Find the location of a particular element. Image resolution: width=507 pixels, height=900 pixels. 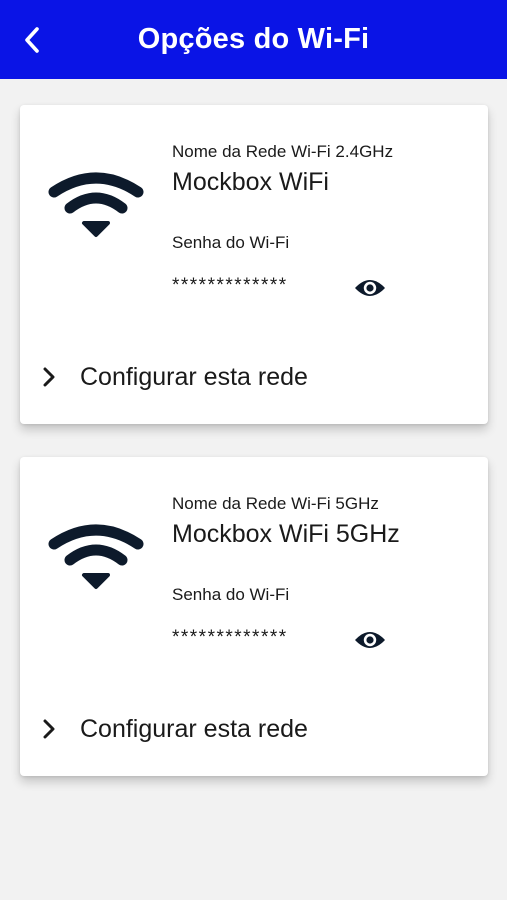

app-header: Opções do Wi-Fi is located at coordinates (253, 39).